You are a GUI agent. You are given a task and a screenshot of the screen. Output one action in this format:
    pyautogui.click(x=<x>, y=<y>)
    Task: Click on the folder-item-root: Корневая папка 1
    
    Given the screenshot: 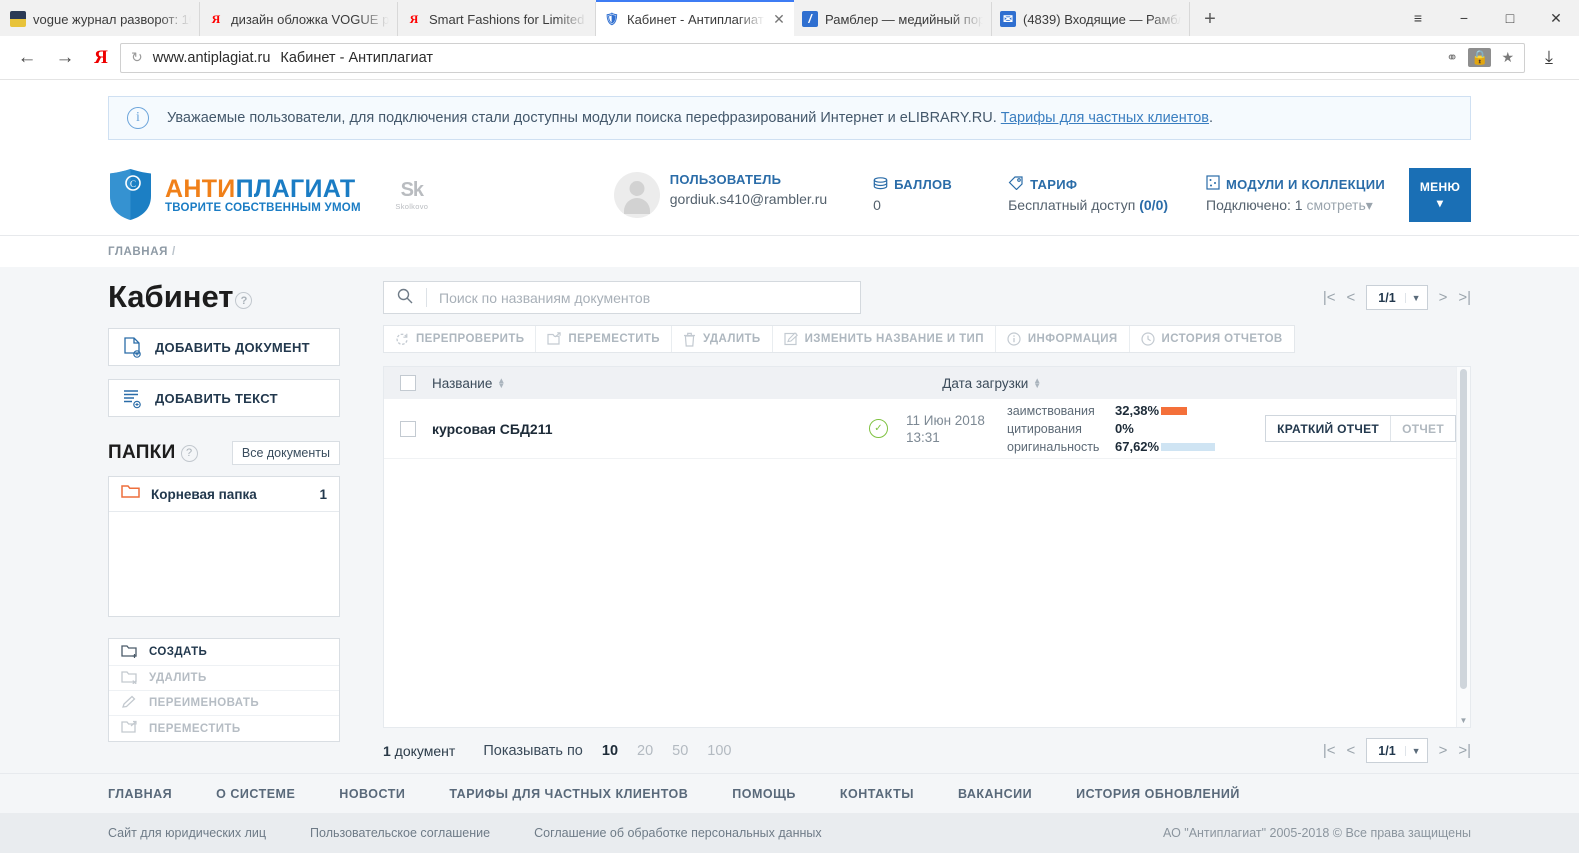 What is the action you would take?
    pyautogui.click(x=224, y=494)
    